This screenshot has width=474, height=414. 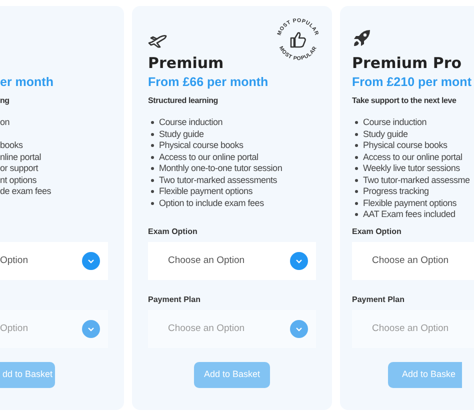 I want to click on feature-item: Weekly live tutor sessions, so click(x=411, y=168).